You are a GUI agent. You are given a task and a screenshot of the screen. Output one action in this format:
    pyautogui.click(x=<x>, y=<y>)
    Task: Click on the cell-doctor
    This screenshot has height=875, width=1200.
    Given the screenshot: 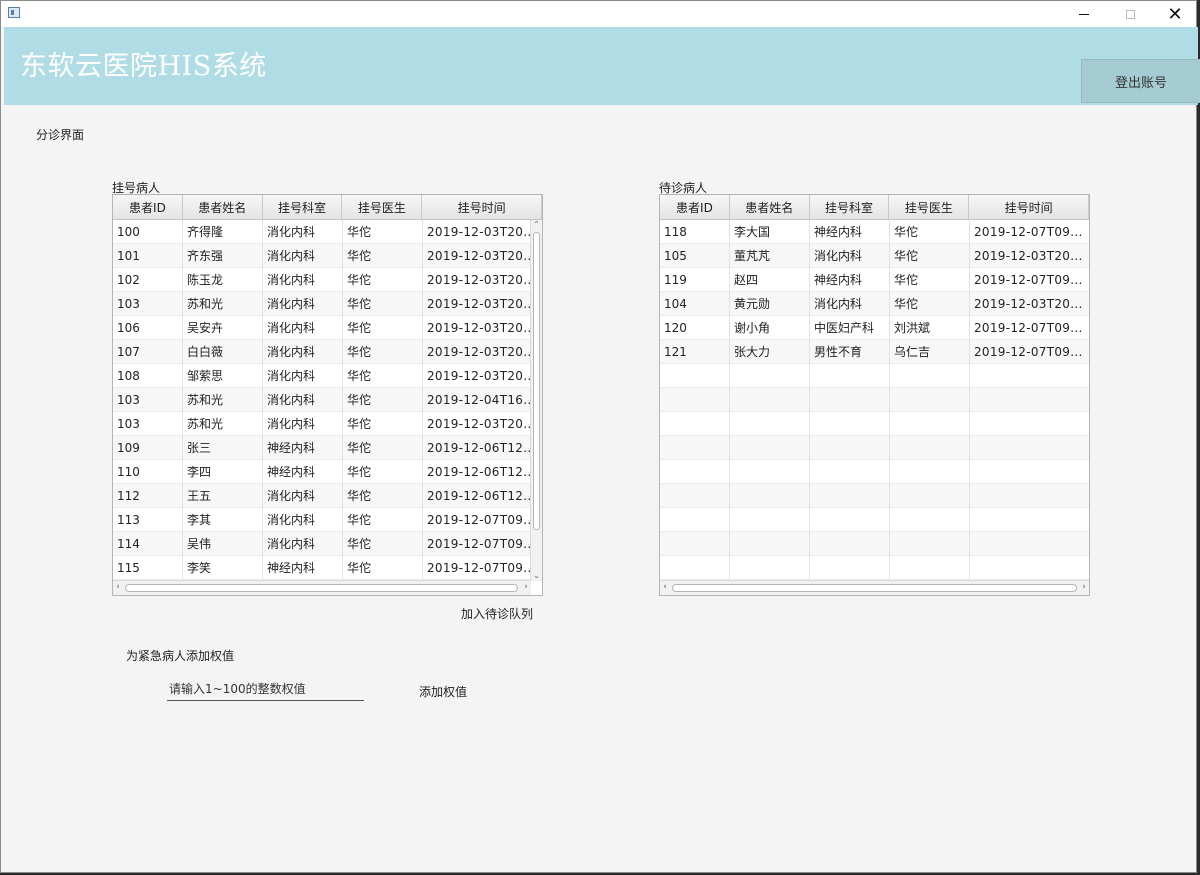 What is the action you would take?
    pyautogui.click(x=930, y=519)
    